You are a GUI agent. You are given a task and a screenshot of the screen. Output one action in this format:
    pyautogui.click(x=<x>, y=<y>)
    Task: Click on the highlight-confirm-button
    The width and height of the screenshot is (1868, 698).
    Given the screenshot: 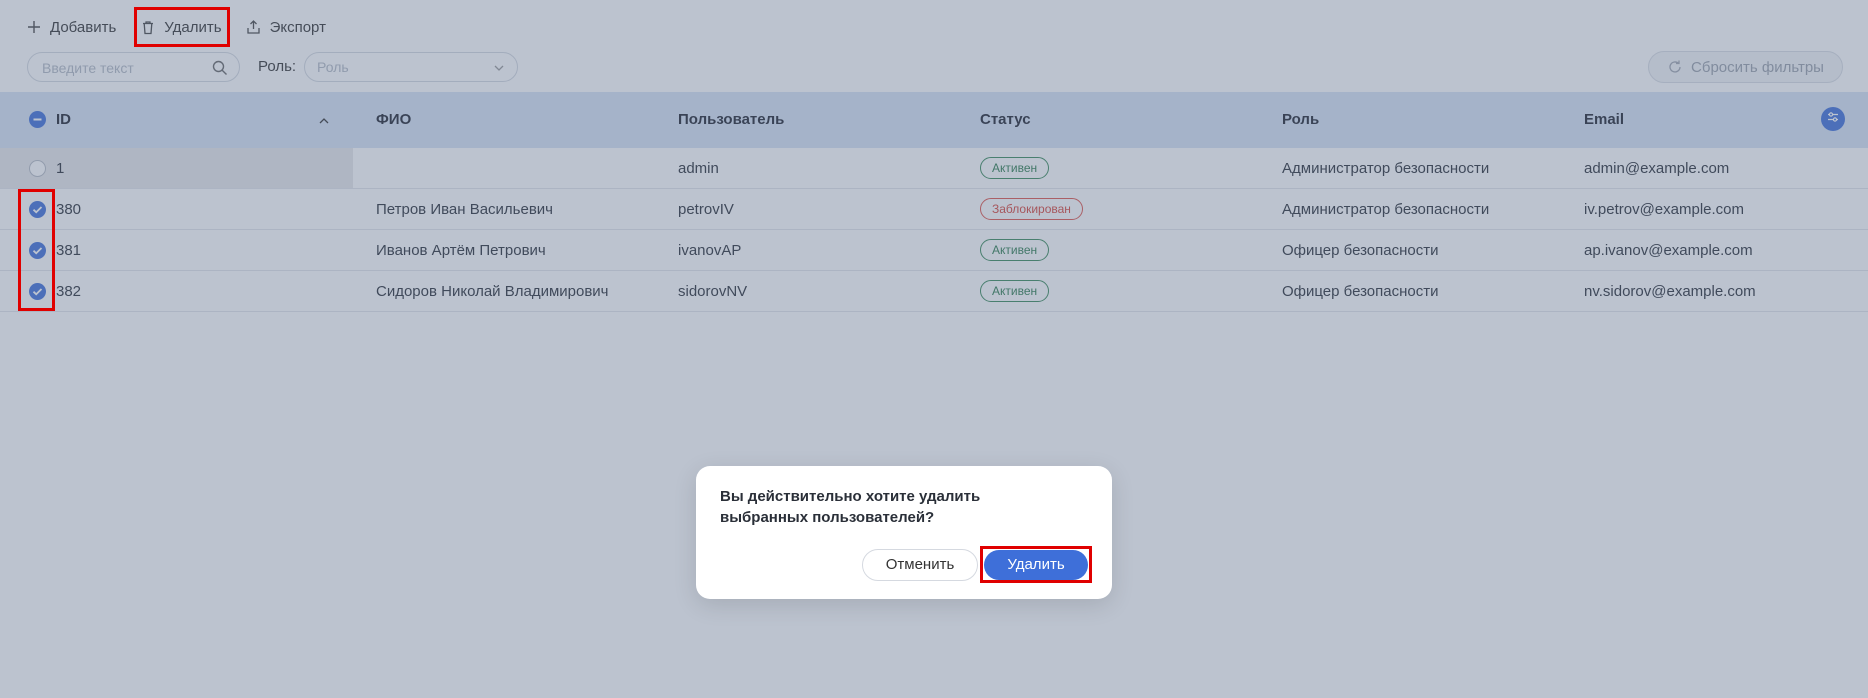 What is the action you would take?
    pyautogui.click(x=1036, y=564)
    